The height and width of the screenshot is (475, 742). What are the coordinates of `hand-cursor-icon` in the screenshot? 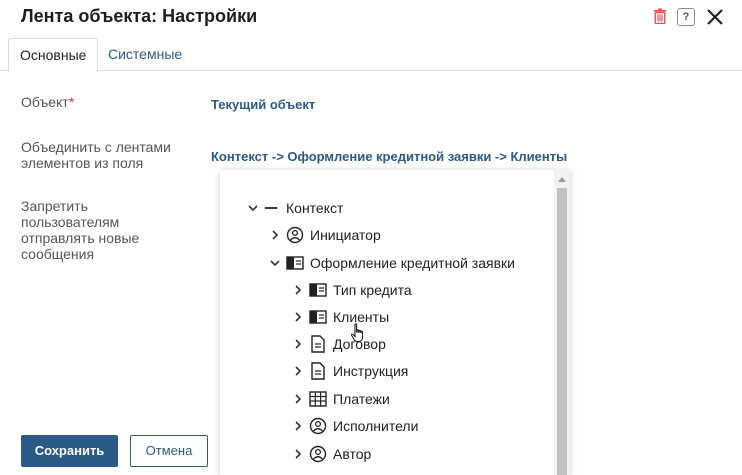 It's located at (357, 332).